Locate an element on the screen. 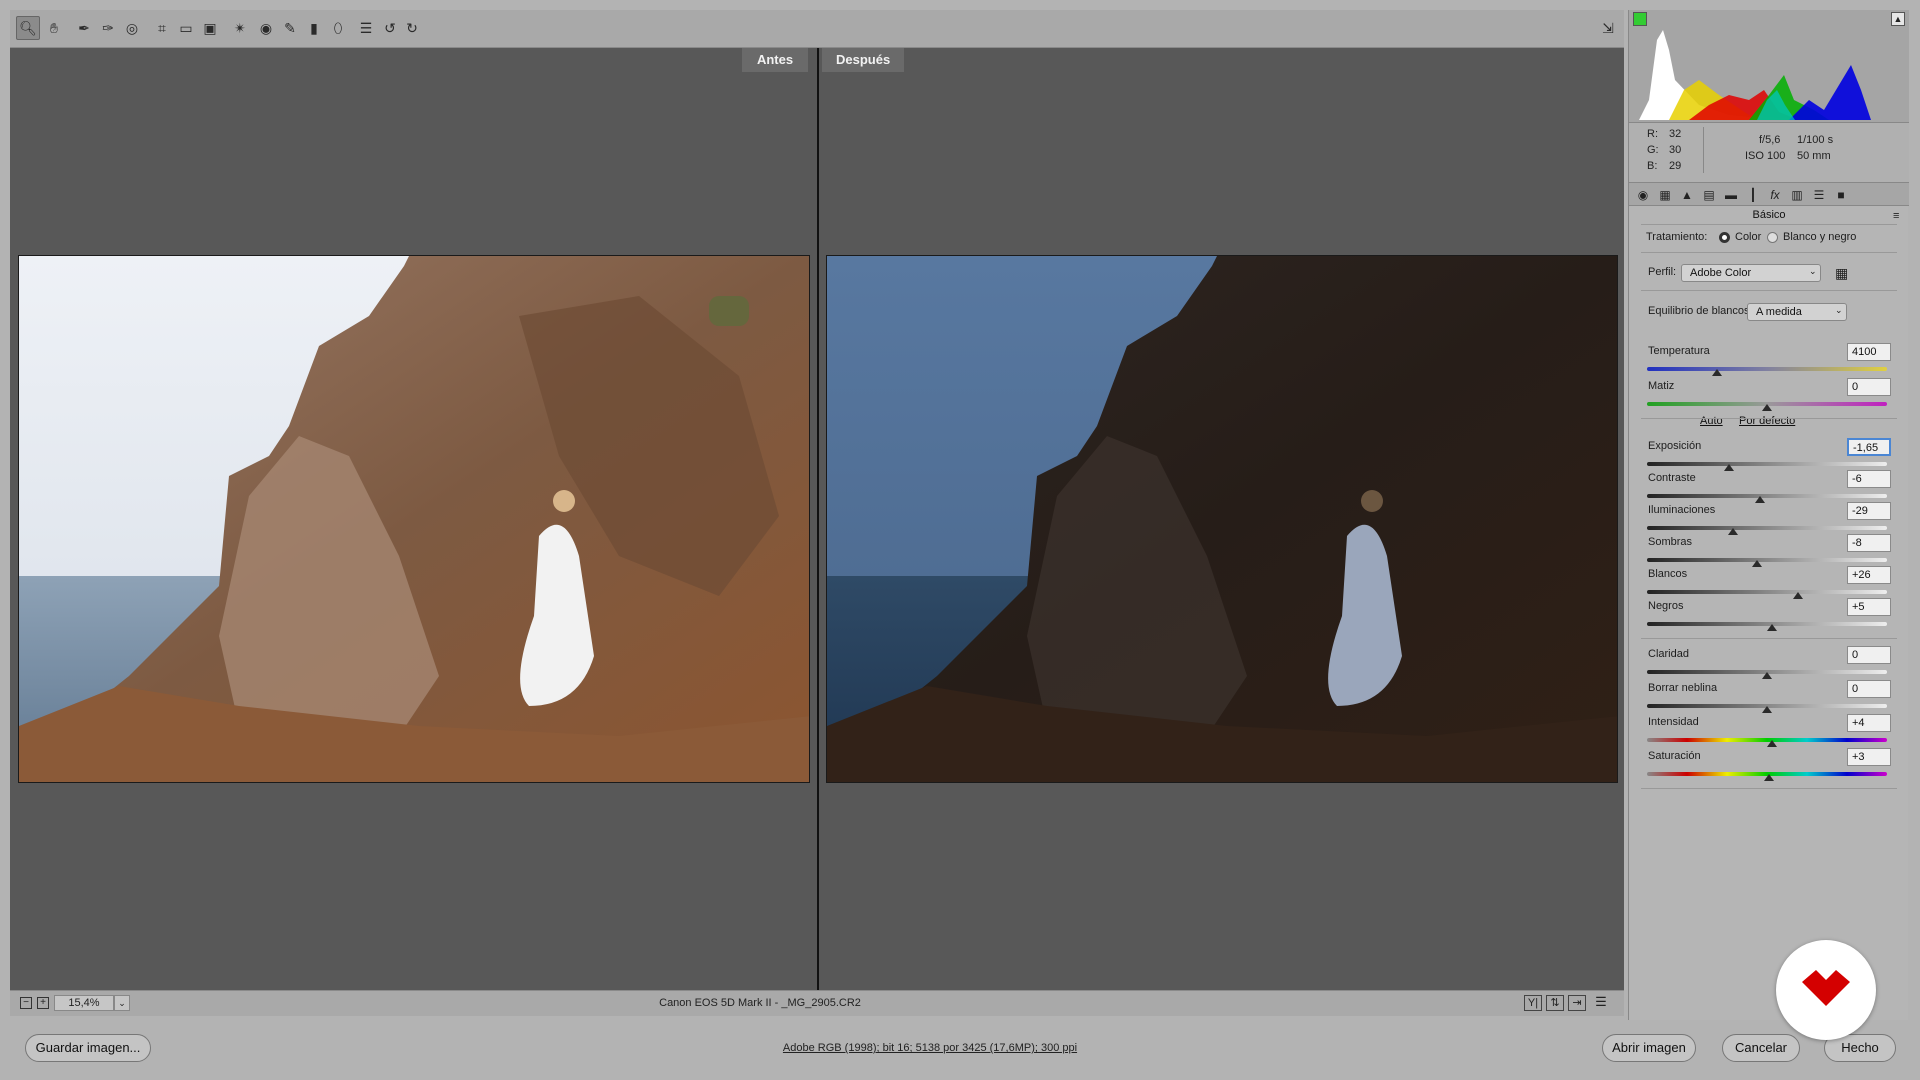 Image resolution: width=1920 pixels, height=1080 pixels. borrar-neblina-value-field: 0 is located at coordinates (1869, 689).